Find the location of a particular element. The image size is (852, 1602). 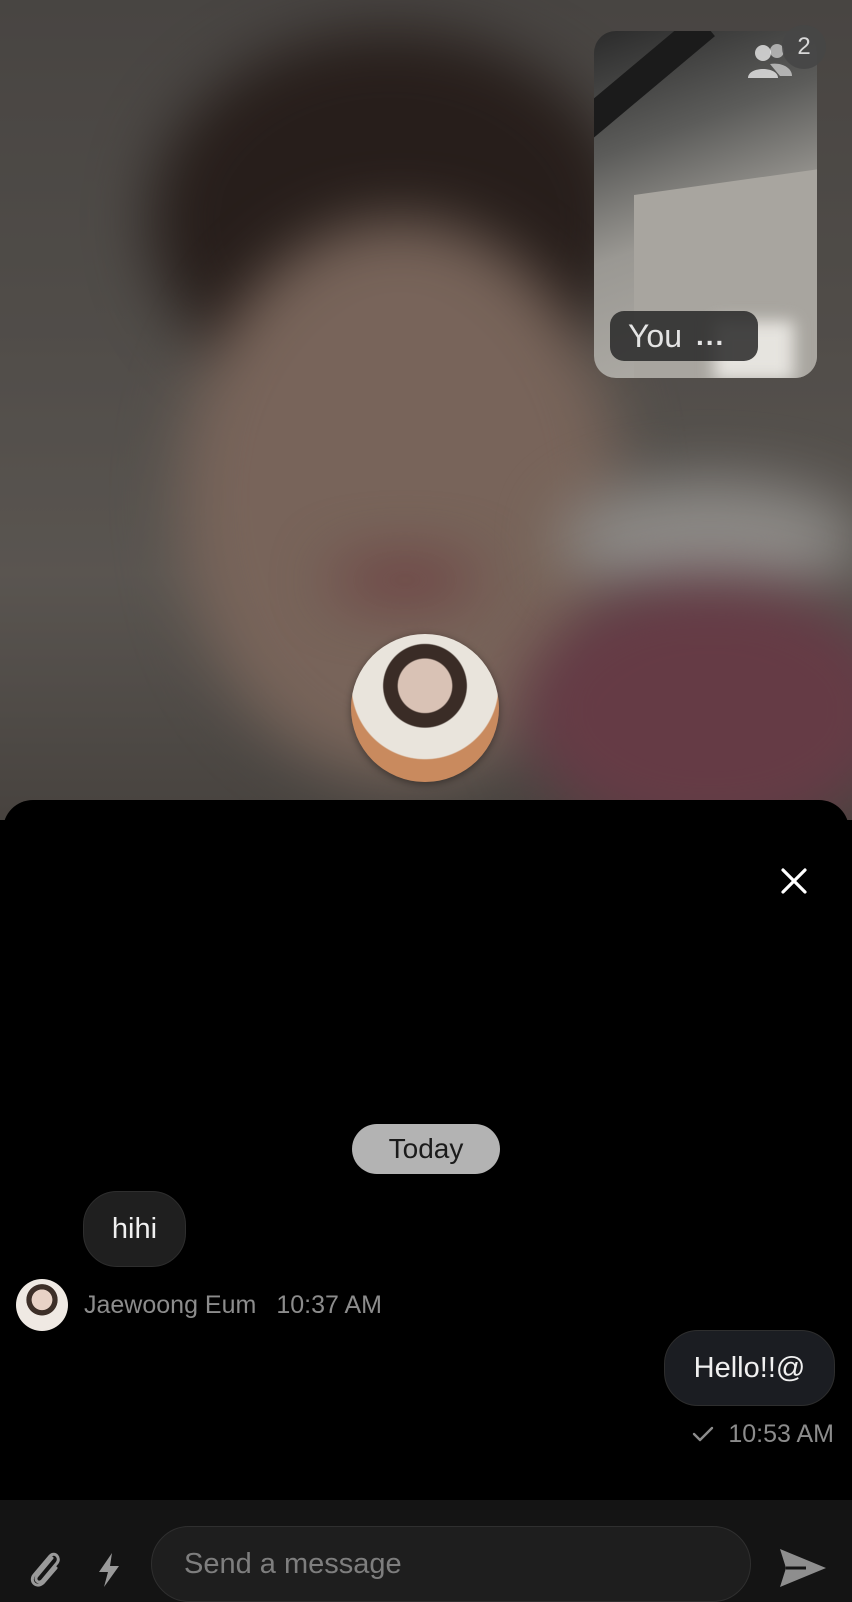

close-chat-button is located at coordinates (794, 881).